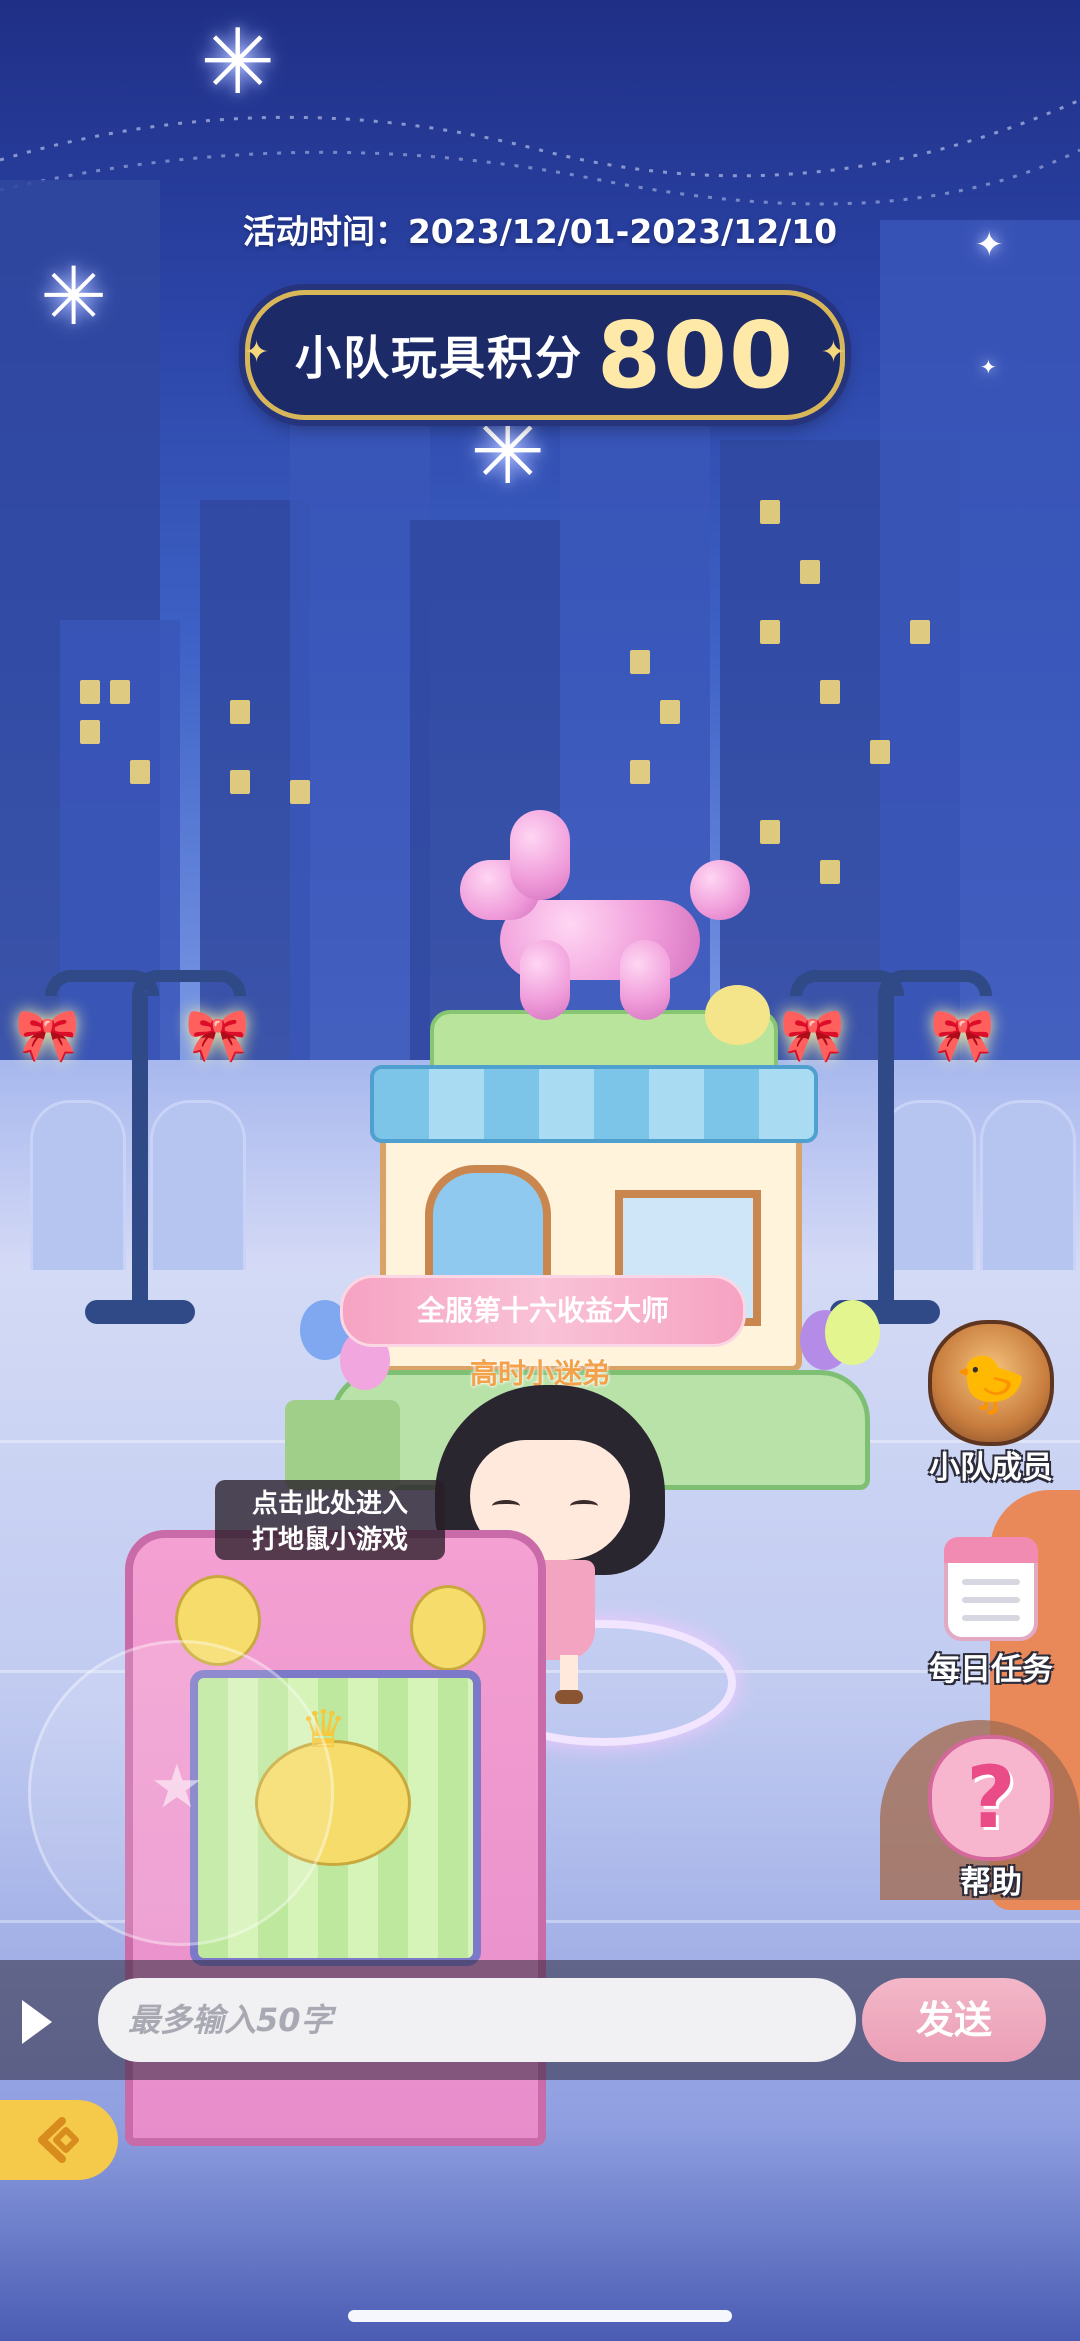 Image resolution: width=1080 pixels, height=2341 pixels. Describe the element at coordinates (696, 355) in the screenshot. I see `score-value: 800` at that location.